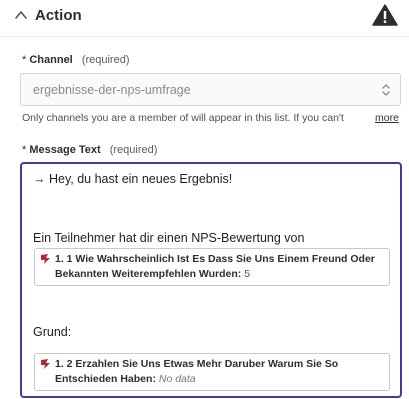 This screenshot has height=399, width=409. I want to click on pill-label-line2: Entschieden Haben:, so click(105, 379).